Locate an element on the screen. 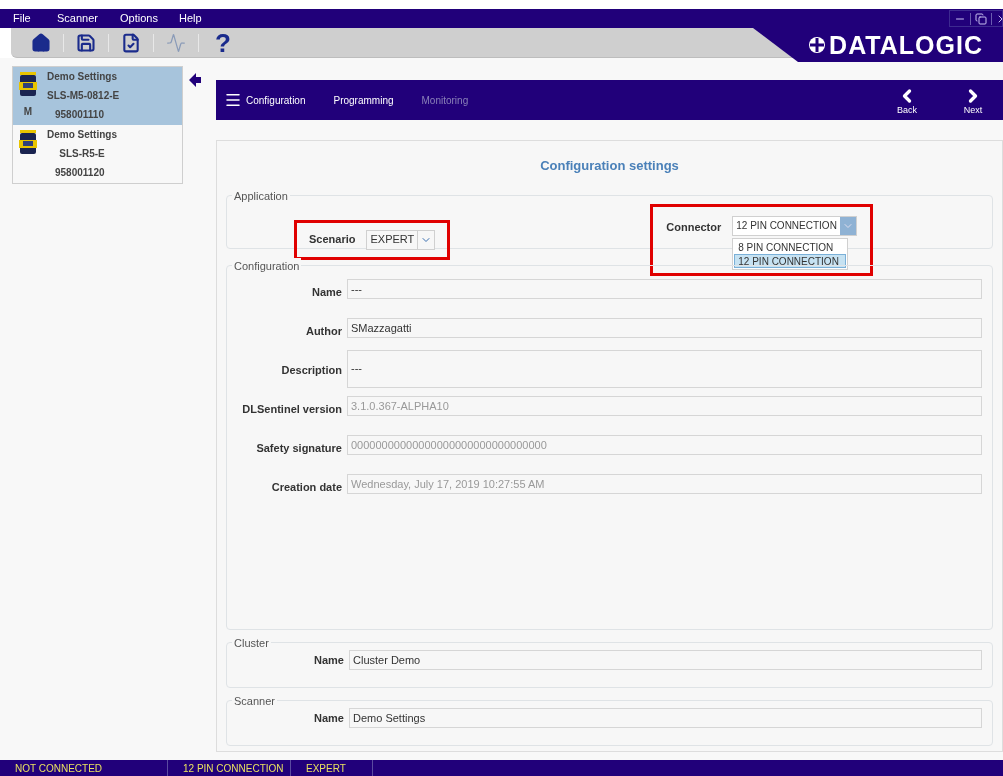  status-item: 12 PIN CONNECTION is located at coordinates (229, 768).